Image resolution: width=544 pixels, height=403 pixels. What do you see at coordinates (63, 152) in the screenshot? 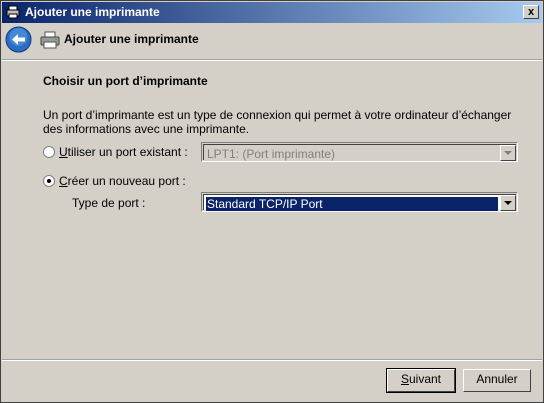
I see `existing-port-accel: U` at bounding box center [63, 152].